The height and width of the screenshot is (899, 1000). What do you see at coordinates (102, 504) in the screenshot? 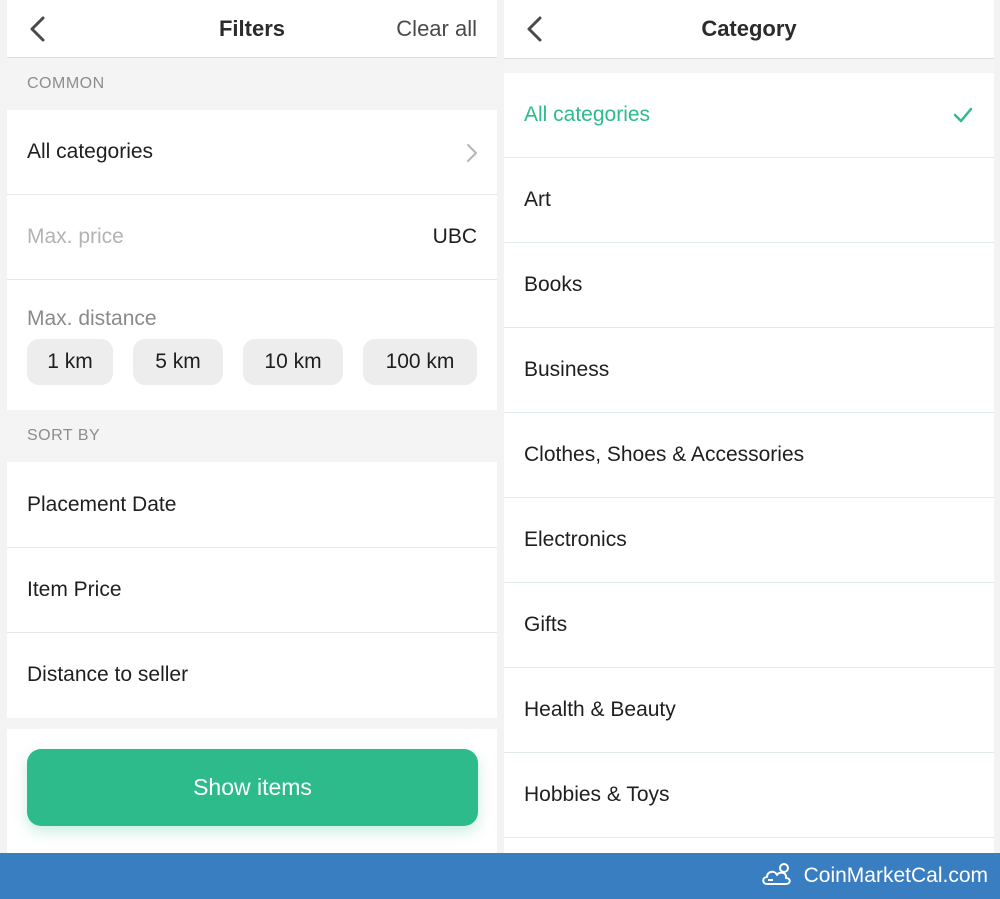
I see `sort-option-label: Placement Date` at bounding box center [102, 504].